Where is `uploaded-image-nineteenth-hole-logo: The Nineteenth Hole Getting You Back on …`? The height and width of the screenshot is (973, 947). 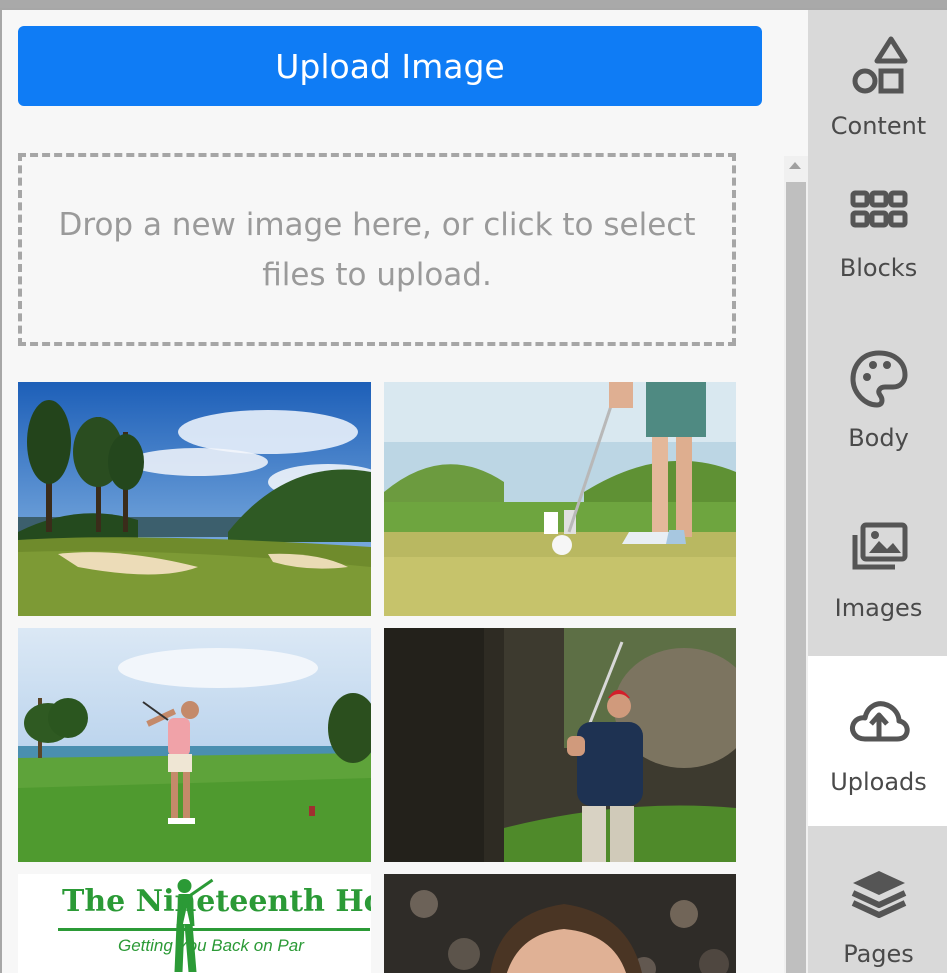 uploaded-image-nineteenth-hole-logo: The Nineteenth Hole Getting You Back on … is located at coordinates (194, 923).